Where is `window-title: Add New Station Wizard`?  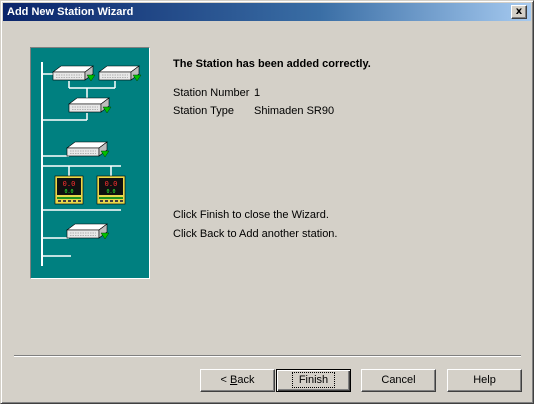 window-title: Add New Station Wizard is located at coordinates (70, 12).